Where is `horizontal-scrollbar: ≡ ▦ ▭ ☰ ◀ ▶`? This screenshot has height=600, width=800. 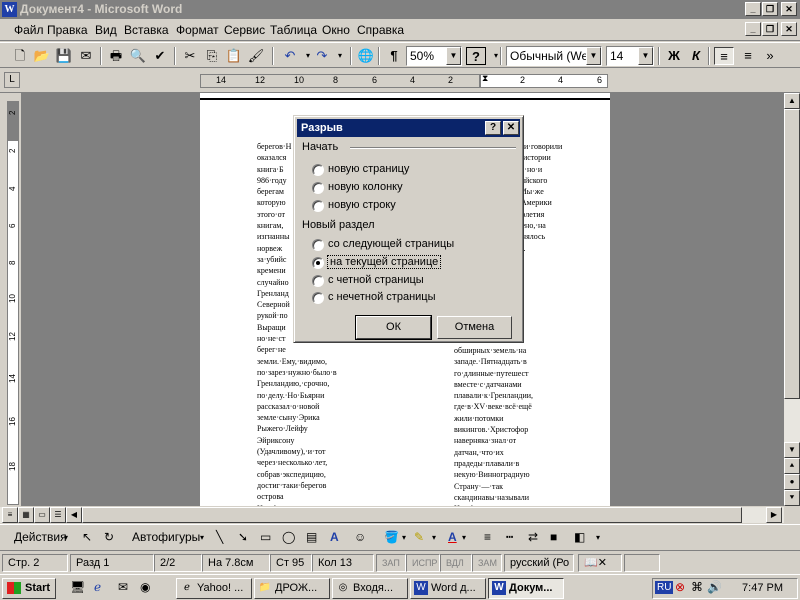
horizontal-scrollbar: ≡ ▦ ▭ ☰ ◀ ▶ is located at coordinates (392, 514).